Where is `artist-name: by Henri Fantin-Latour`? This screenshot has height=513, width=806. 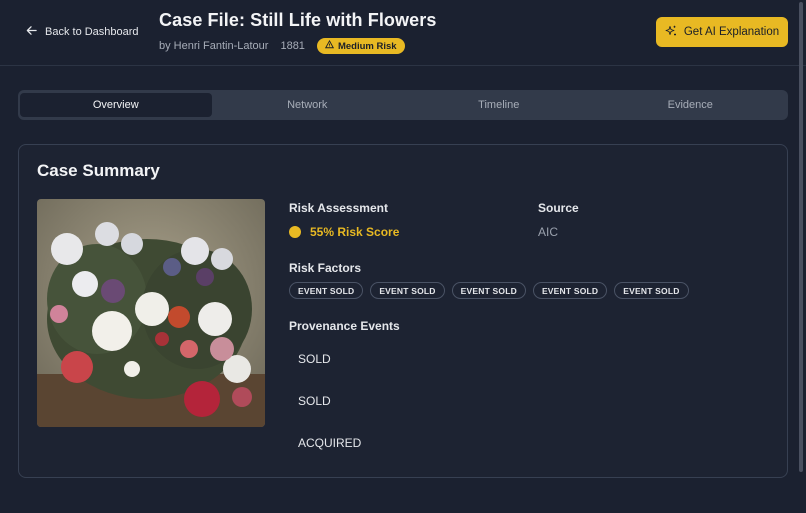
artist-name: by Henri Fantin-Latour is located at coordinates (214, 46).